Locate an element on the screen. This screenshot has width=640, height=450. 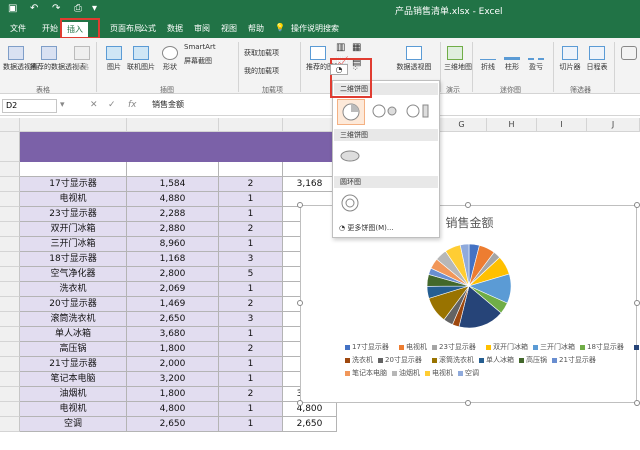
select-all-corner is located at coordinates (10, 125).